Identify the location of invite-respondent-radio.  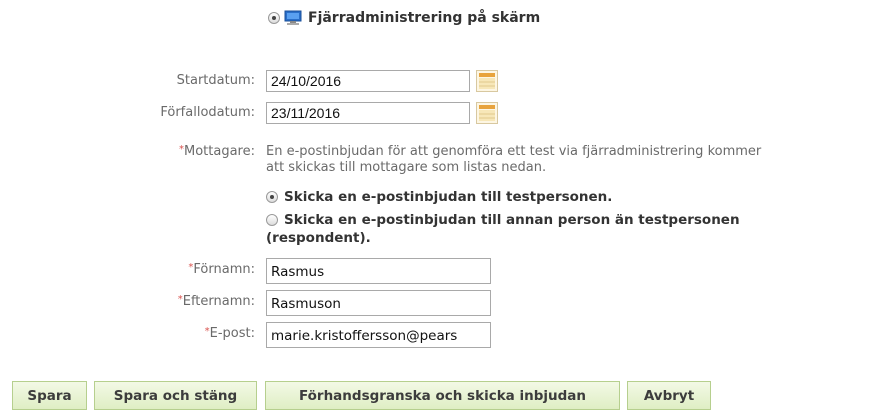
(272, 220).